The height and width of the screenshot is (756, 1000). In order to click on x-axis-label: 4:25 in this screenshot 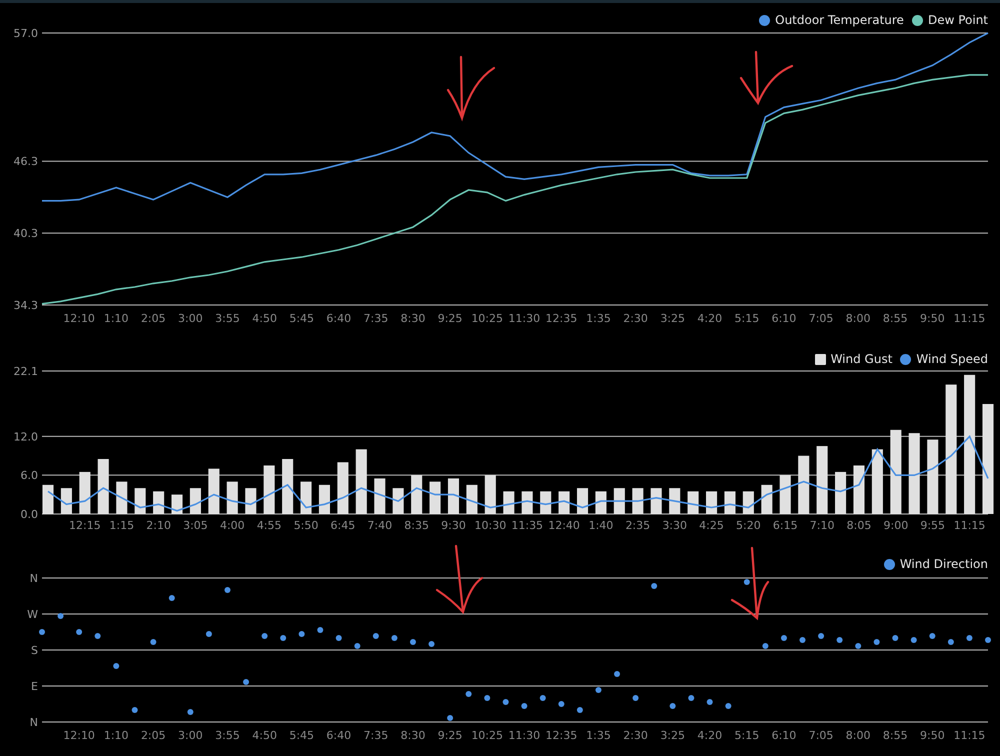, I will do `click(711, 525)`.